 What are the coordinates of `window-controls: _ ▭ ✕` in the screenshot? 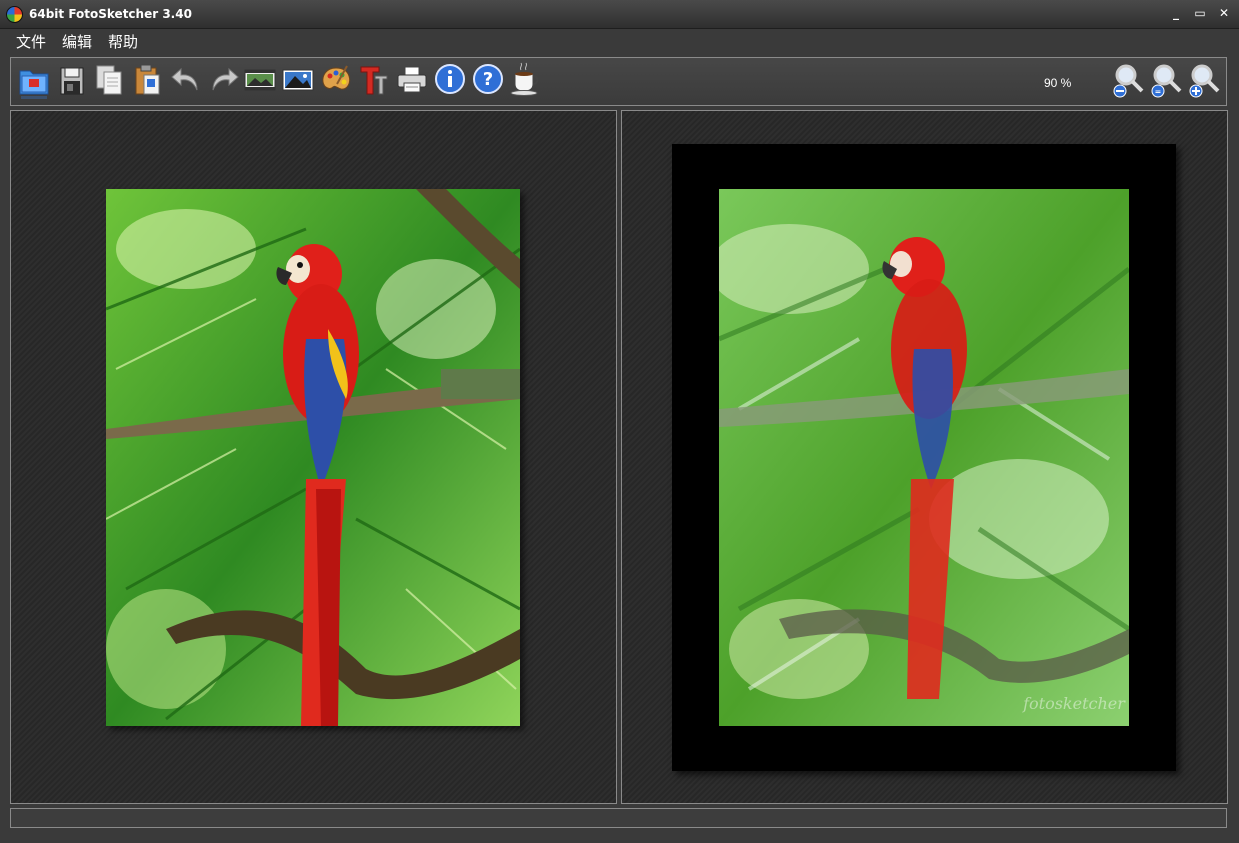 It's located at (1200, 13).